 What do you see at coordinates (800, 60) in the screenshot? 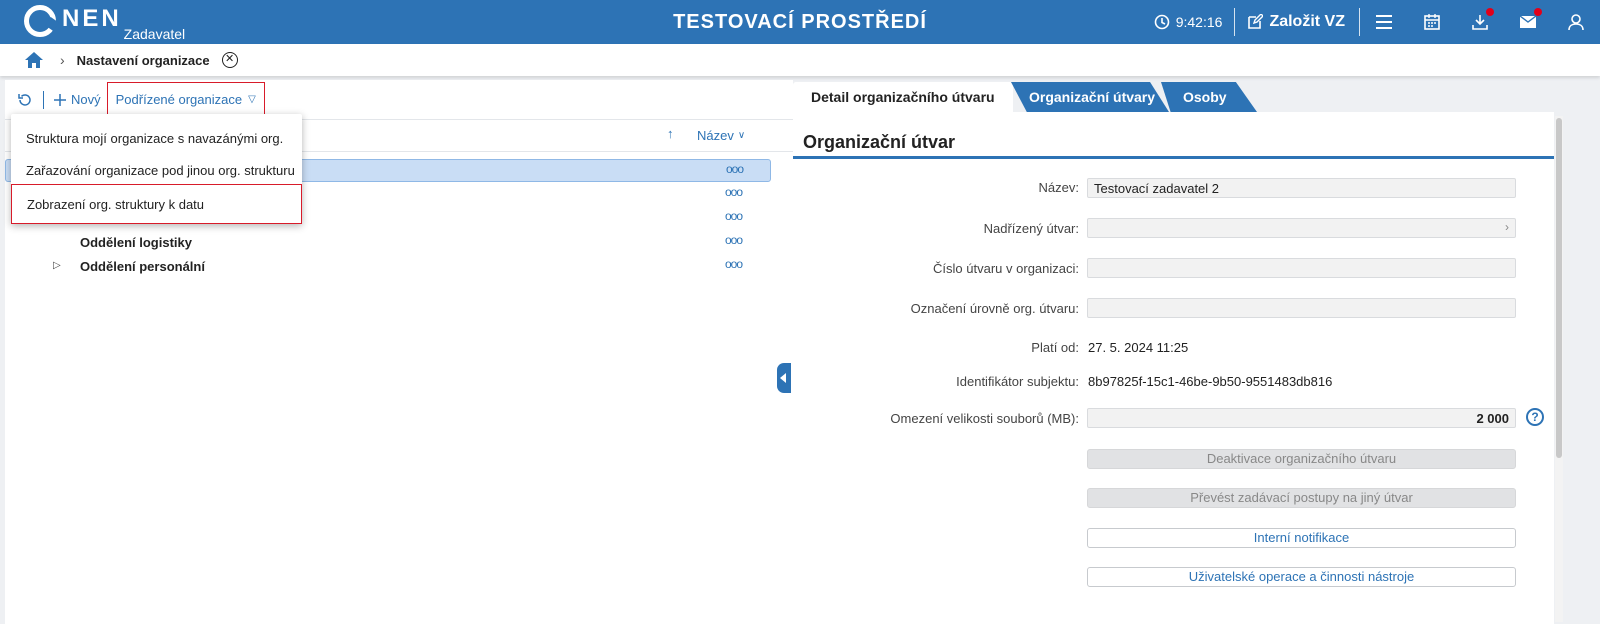
I see `breadcrumb: › Nastavení organizace ✕` at bounding box center [800, 60].